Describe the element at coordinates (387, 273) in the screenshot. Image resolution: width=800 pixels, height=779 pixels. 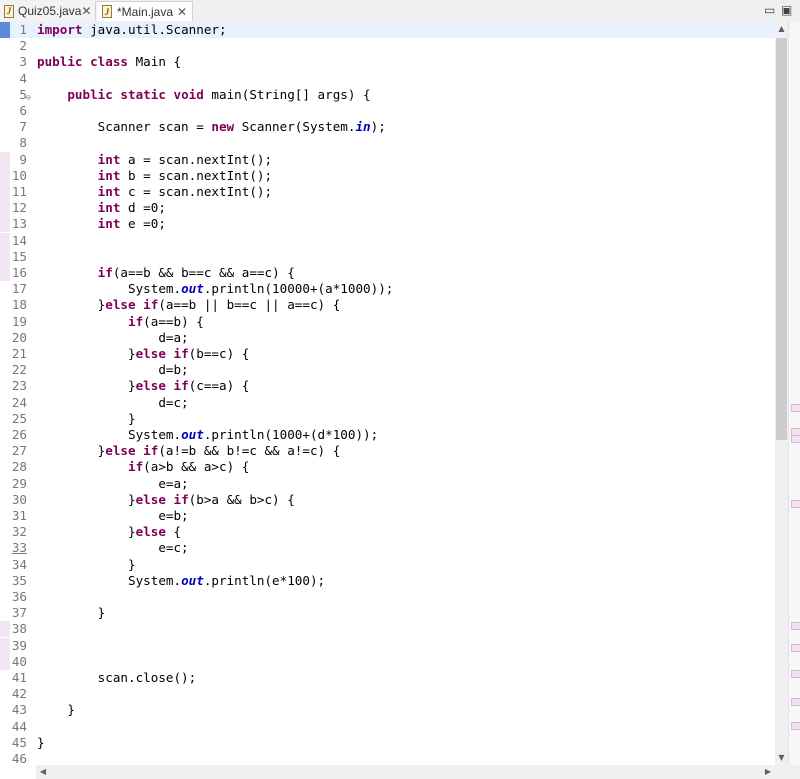
I see `code-line: 16 if(a==b && b==c && a==c) {` at that location.